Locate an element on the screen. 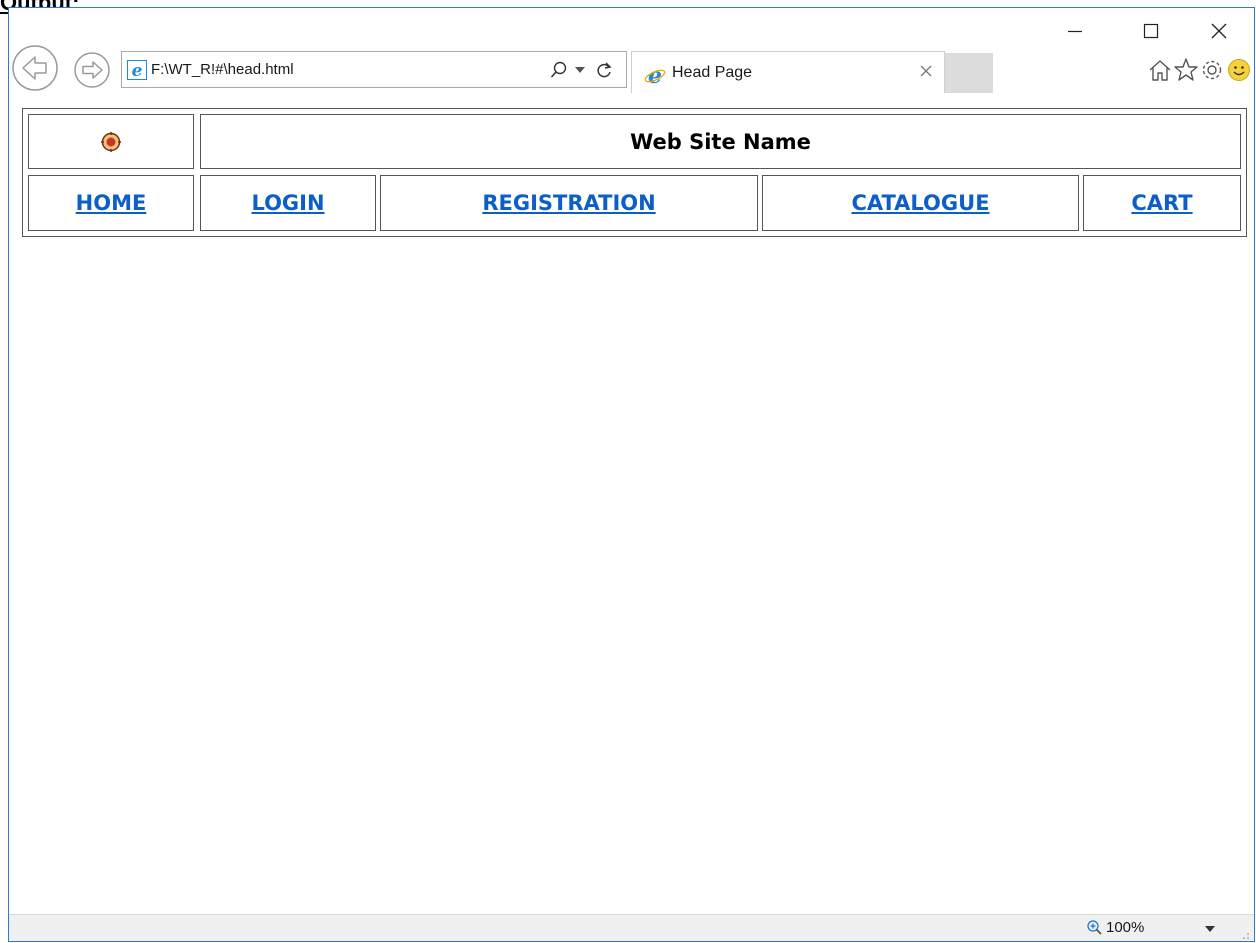 This screenshot has height=943, width=1256. back-button is located at coordinates (35, 68).